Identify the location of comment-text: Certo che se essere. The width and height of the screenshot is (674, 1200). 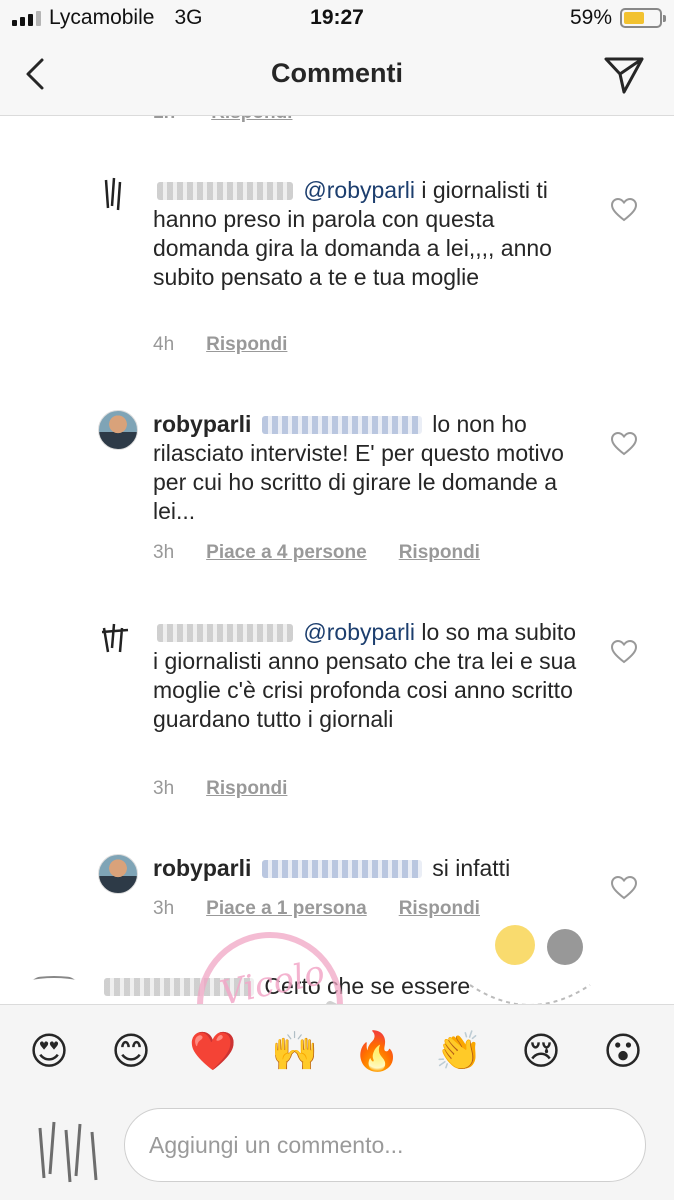
(350, 986).